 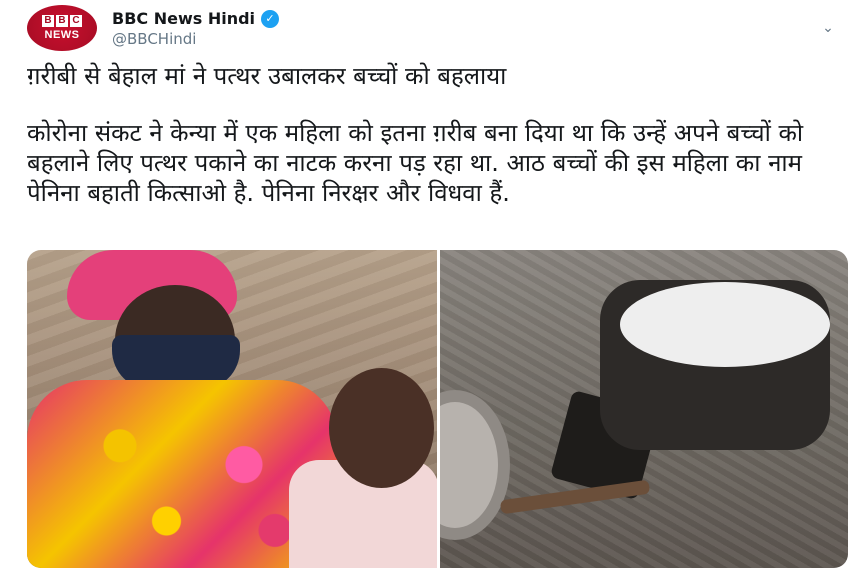 I want to click on account-handle: @BBCHindi, so click(x=154, y=39).